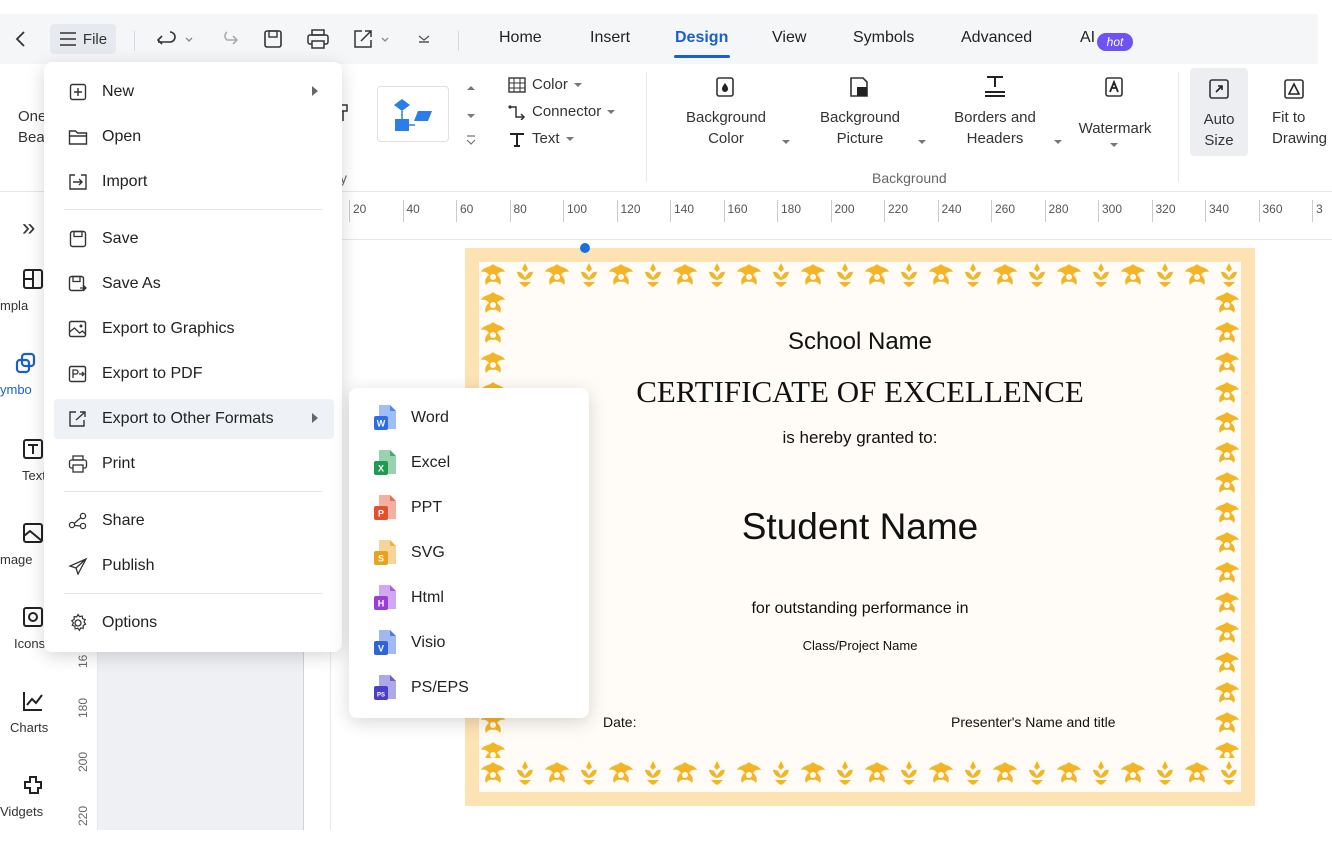  Describe the element at coordinates (860, 342) in the screenshot. I see `school-name: School Name` at that location.